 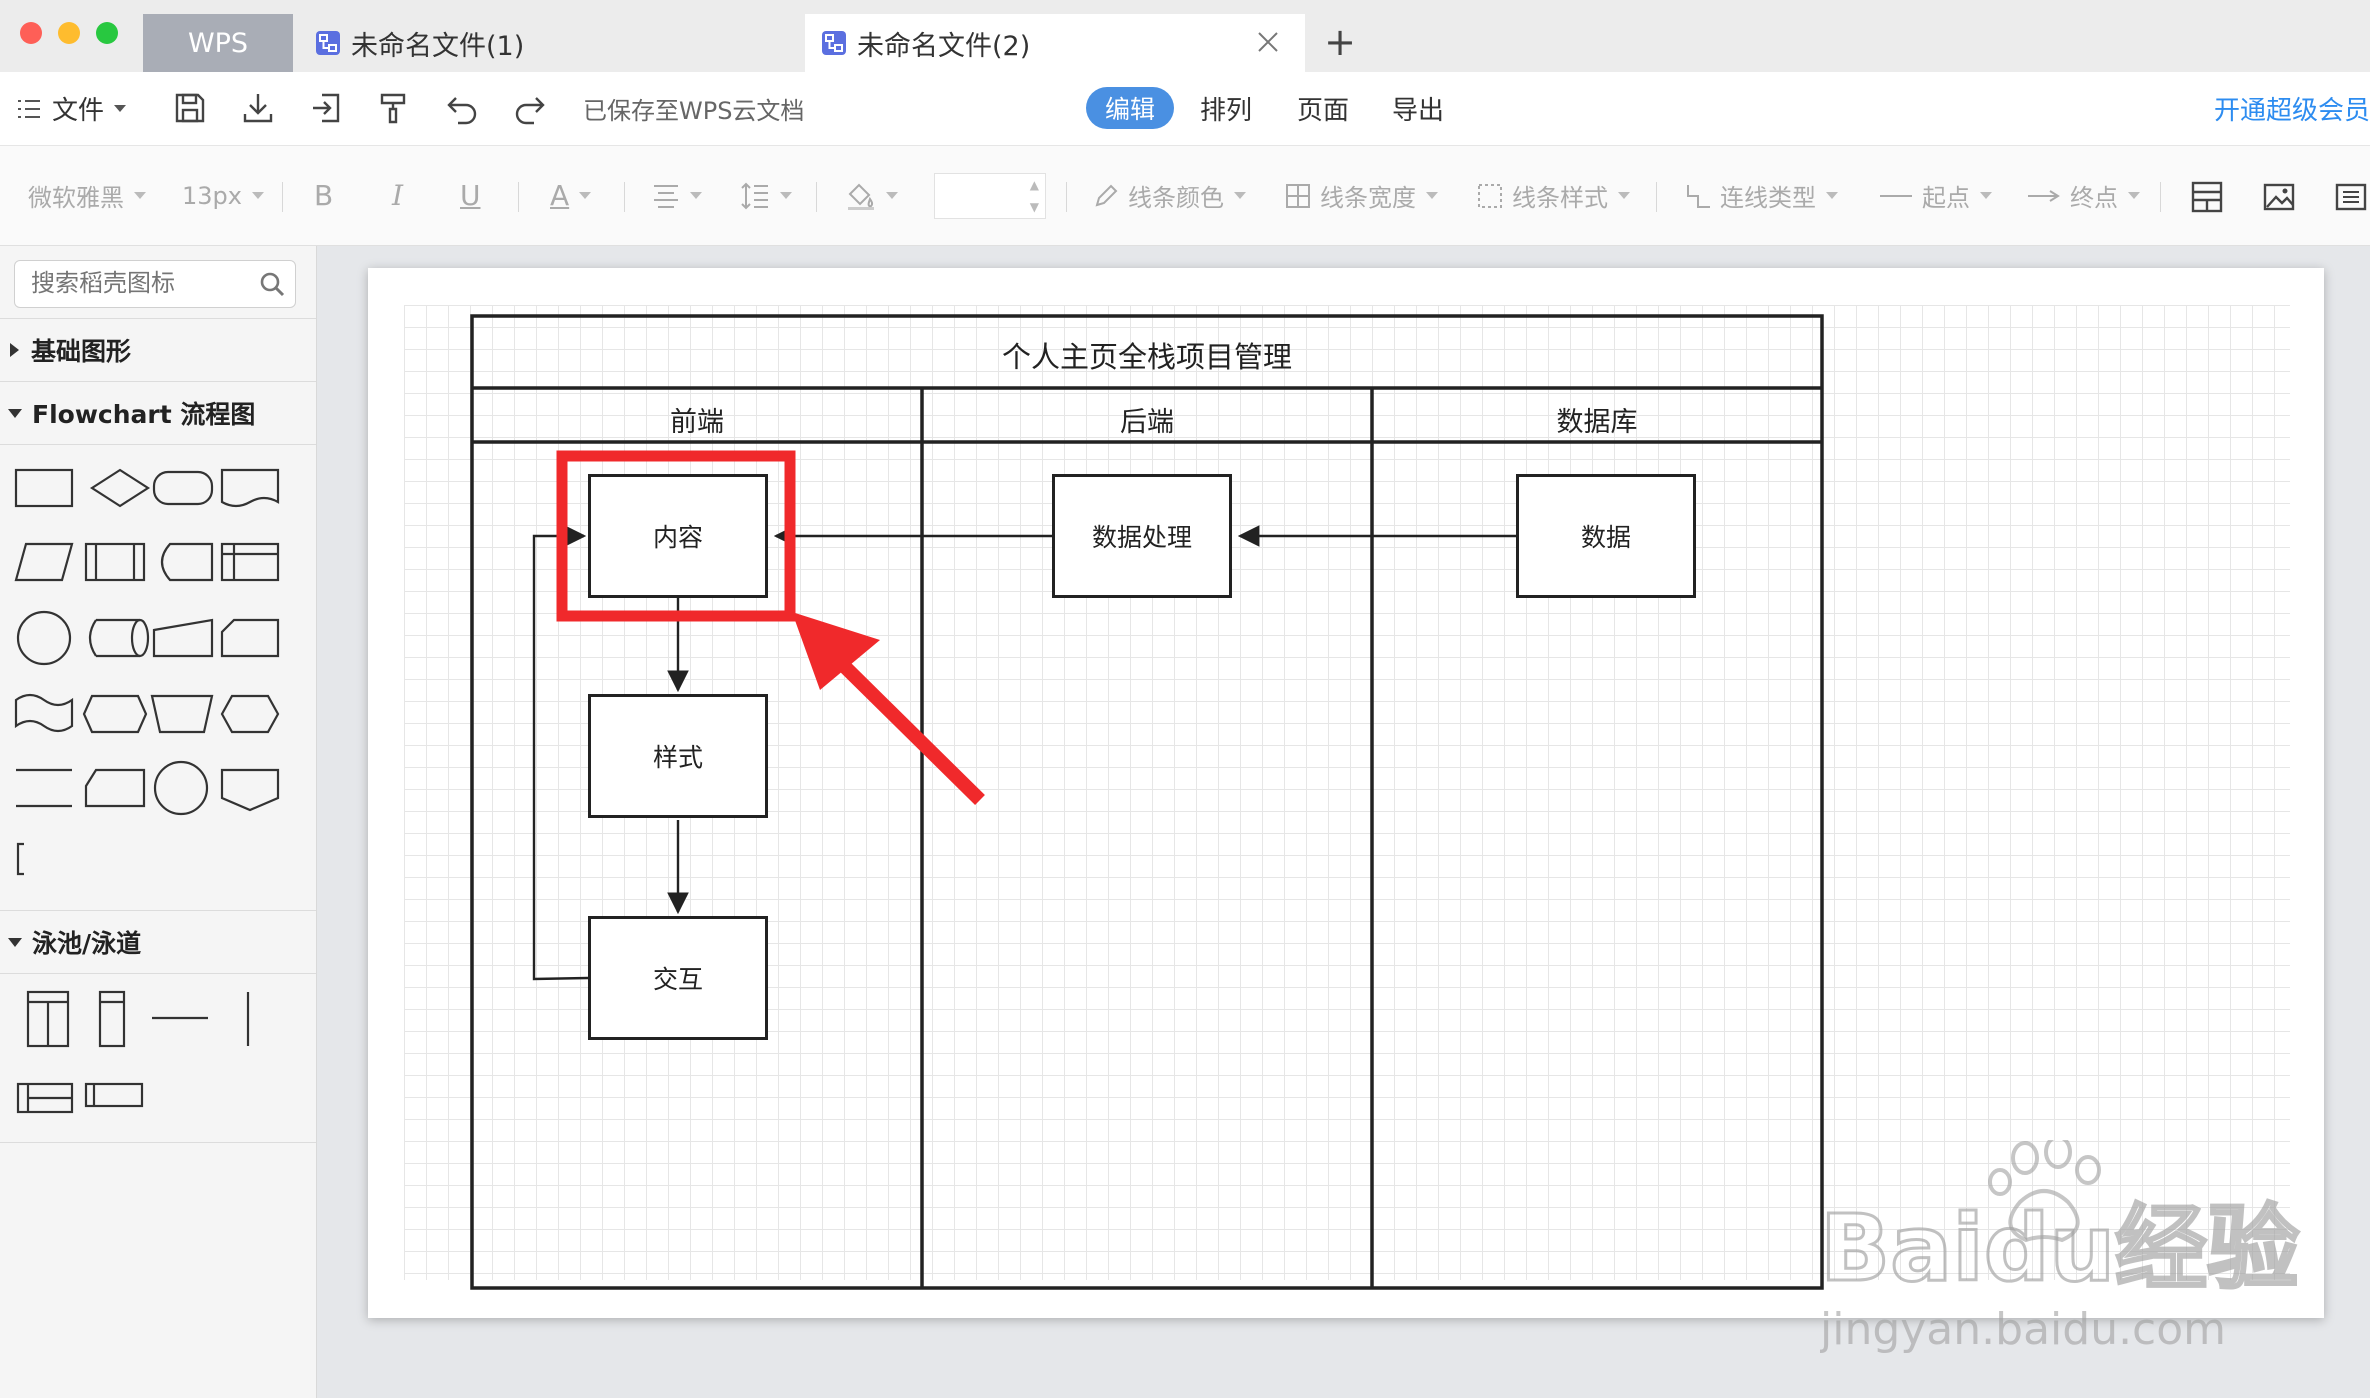 What do you see at coordinates (1597, 419) in the screenshot?
I see `lane-header-database: 数据库` at bounding box center [1597, 419].